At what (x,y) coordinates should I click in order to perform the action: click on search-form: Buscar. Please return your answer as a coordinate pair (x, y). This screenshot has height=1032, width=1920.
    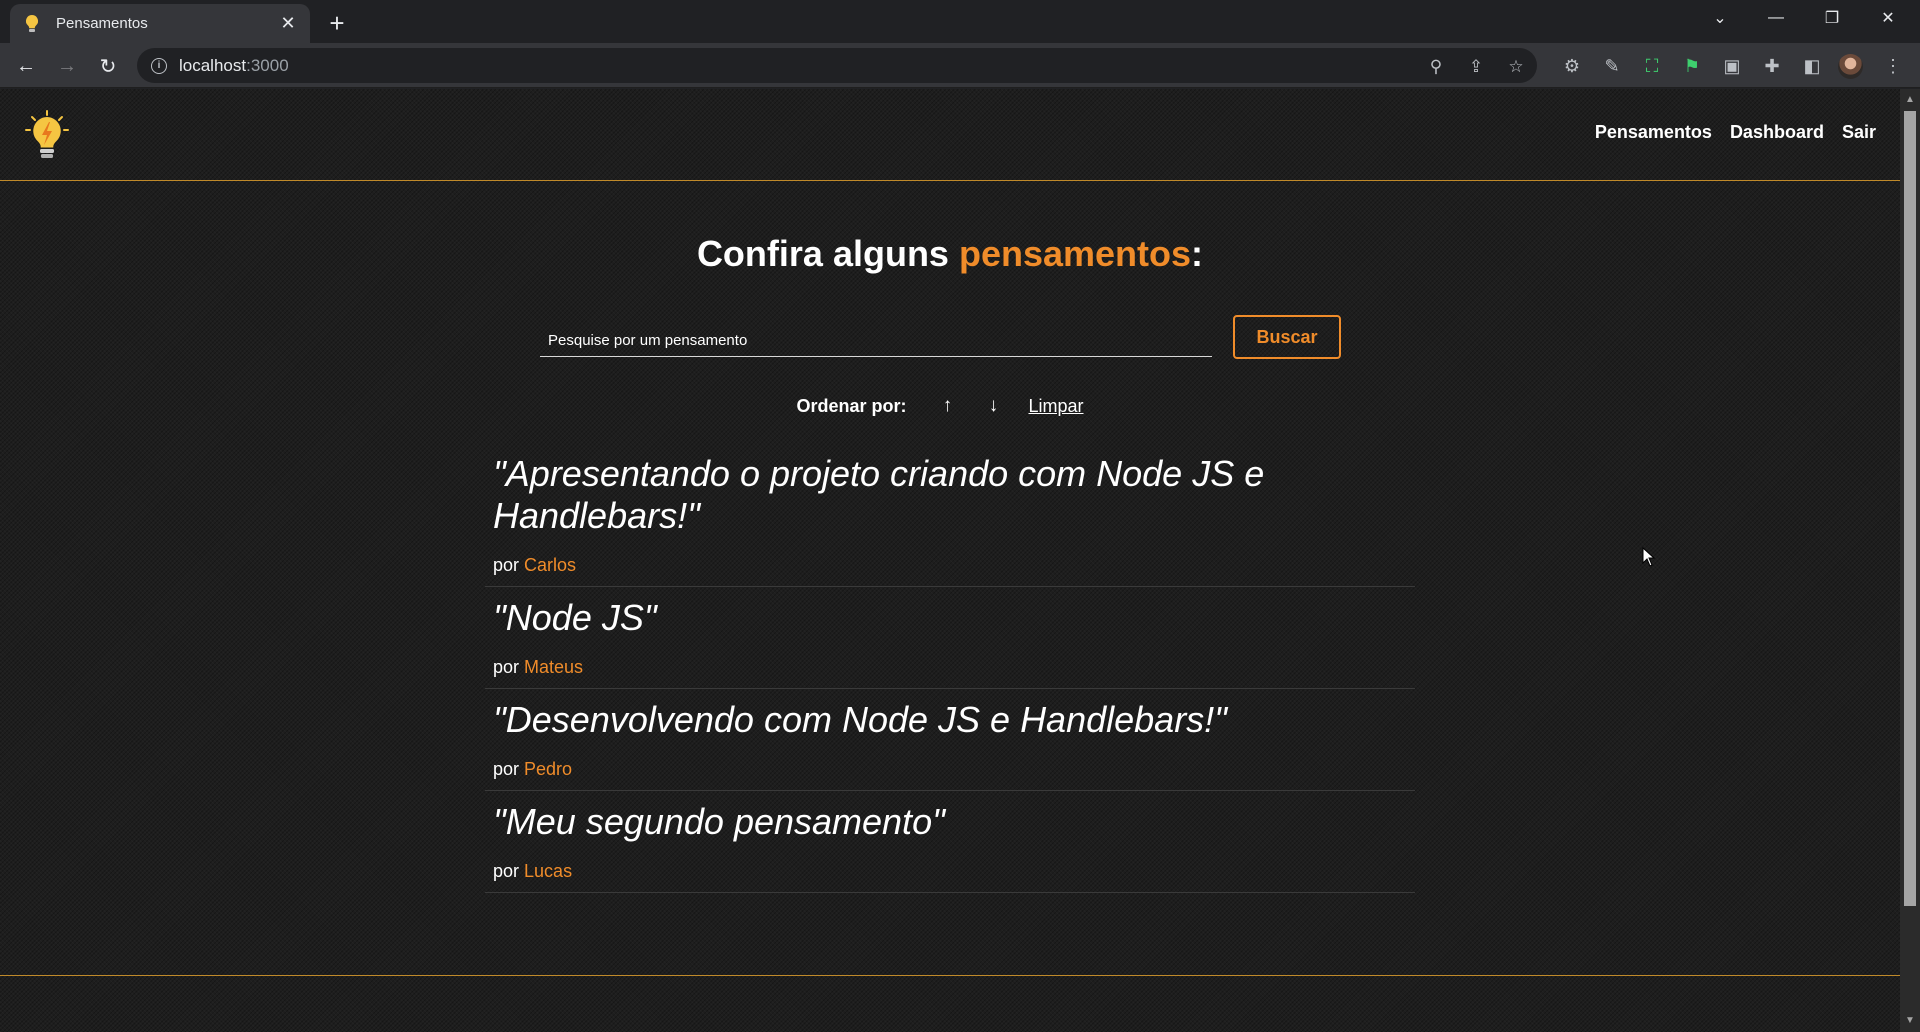
    Looking at the image, I should click on (940, 337).